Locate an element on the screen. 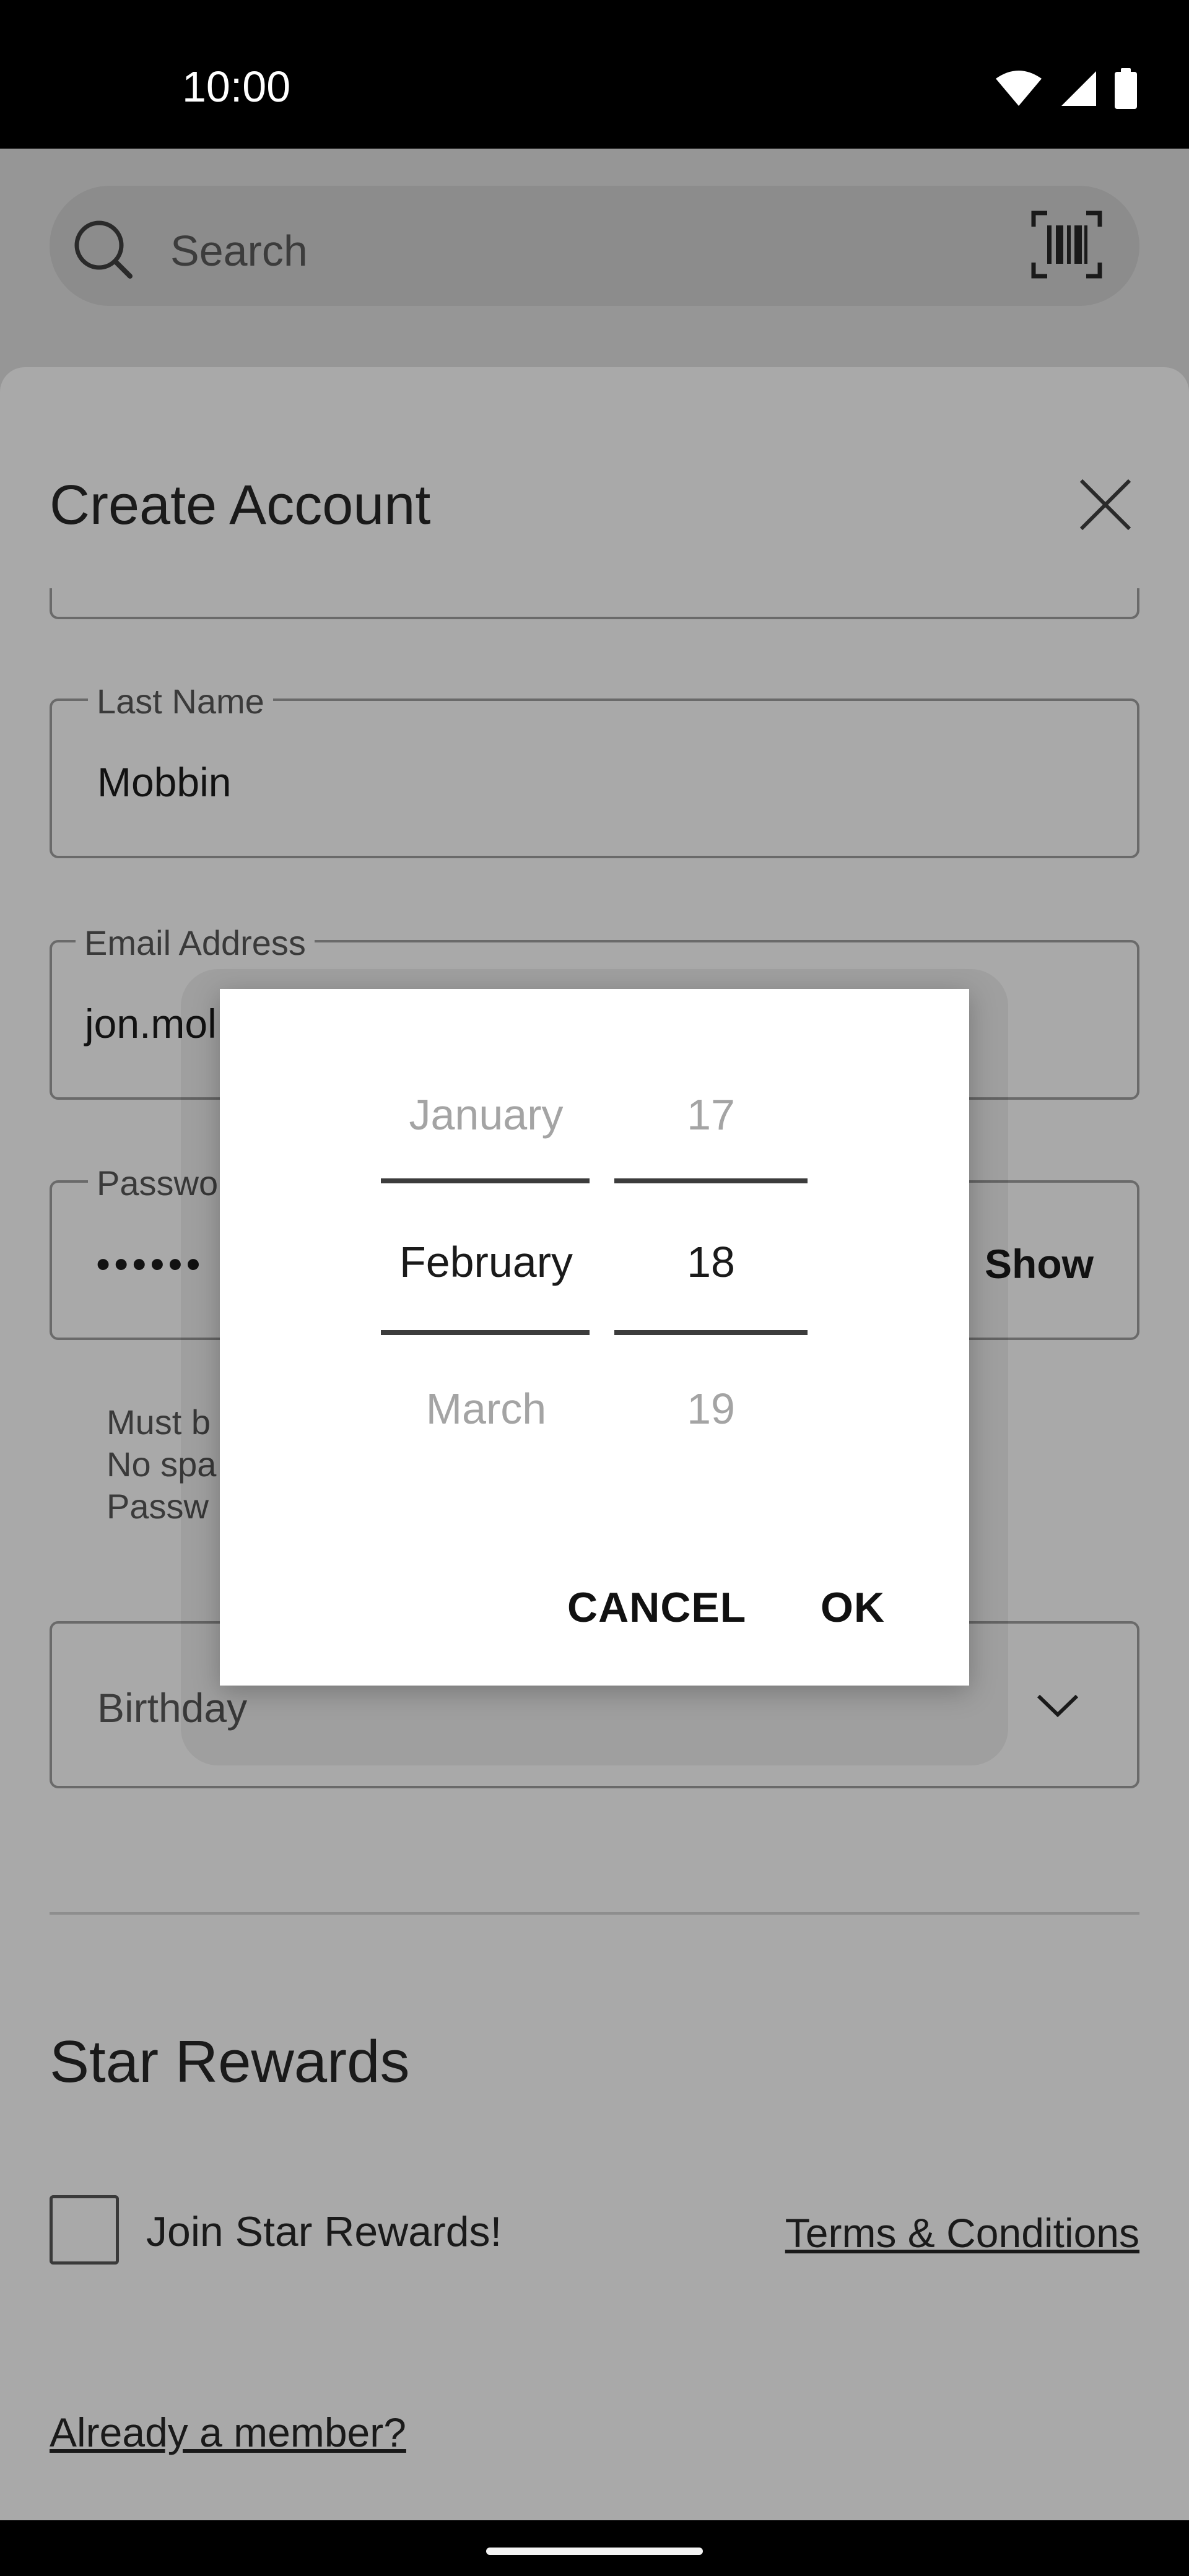 Image resolution: width=1189 pixels, height=2576 pixels. day-option-selected: 18 is located at coordinates (711, 1262).